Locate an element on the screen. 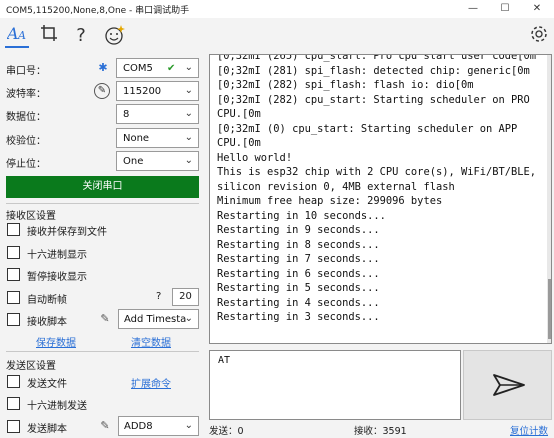 The width and height of the screenshot is (554, 438). send-script-label: 发送脚本 is located at coordinates (47, 429).